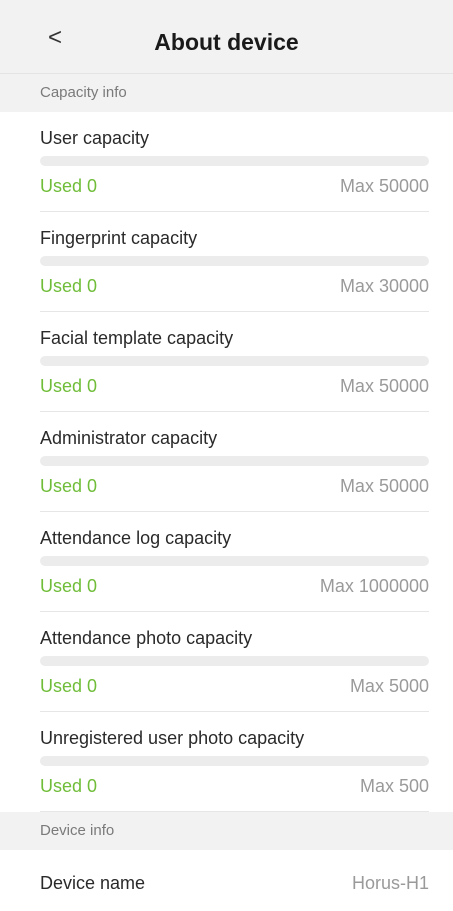 The height and width of the screenshot is (911, 453). I want to click on app-header: < About device, so click(226, 37).